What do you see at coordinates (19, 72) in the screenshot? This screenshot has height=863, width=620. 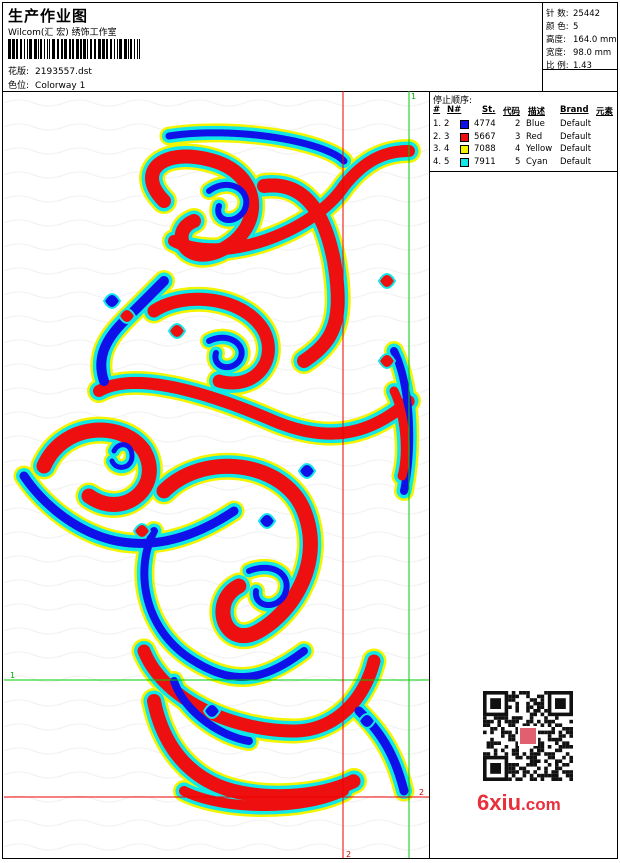 I see `design-file-label: 花版:` at bounding box center [19, 72].